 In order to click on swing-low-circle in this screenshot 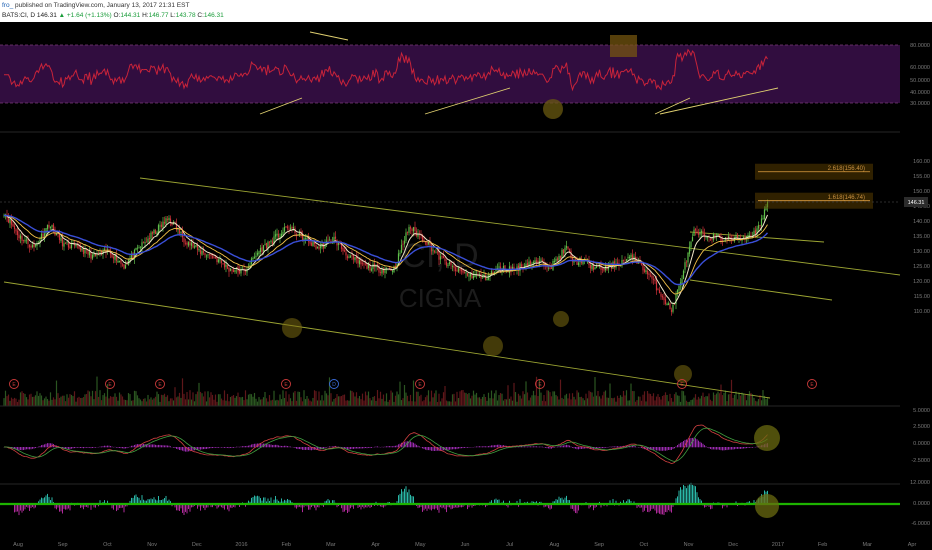, I will do `click(493, 346)`.